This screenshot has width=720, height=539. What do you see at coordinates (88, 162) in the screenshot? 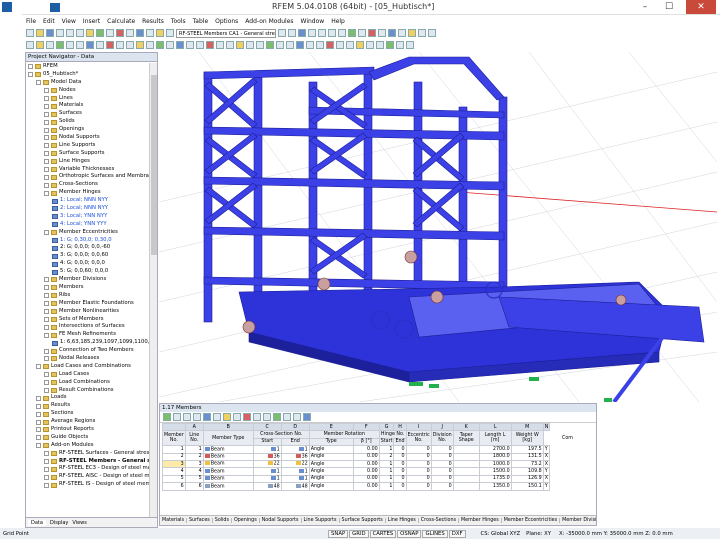
I see `tree-item: Line Hinges` at bounding box center [88, 162].